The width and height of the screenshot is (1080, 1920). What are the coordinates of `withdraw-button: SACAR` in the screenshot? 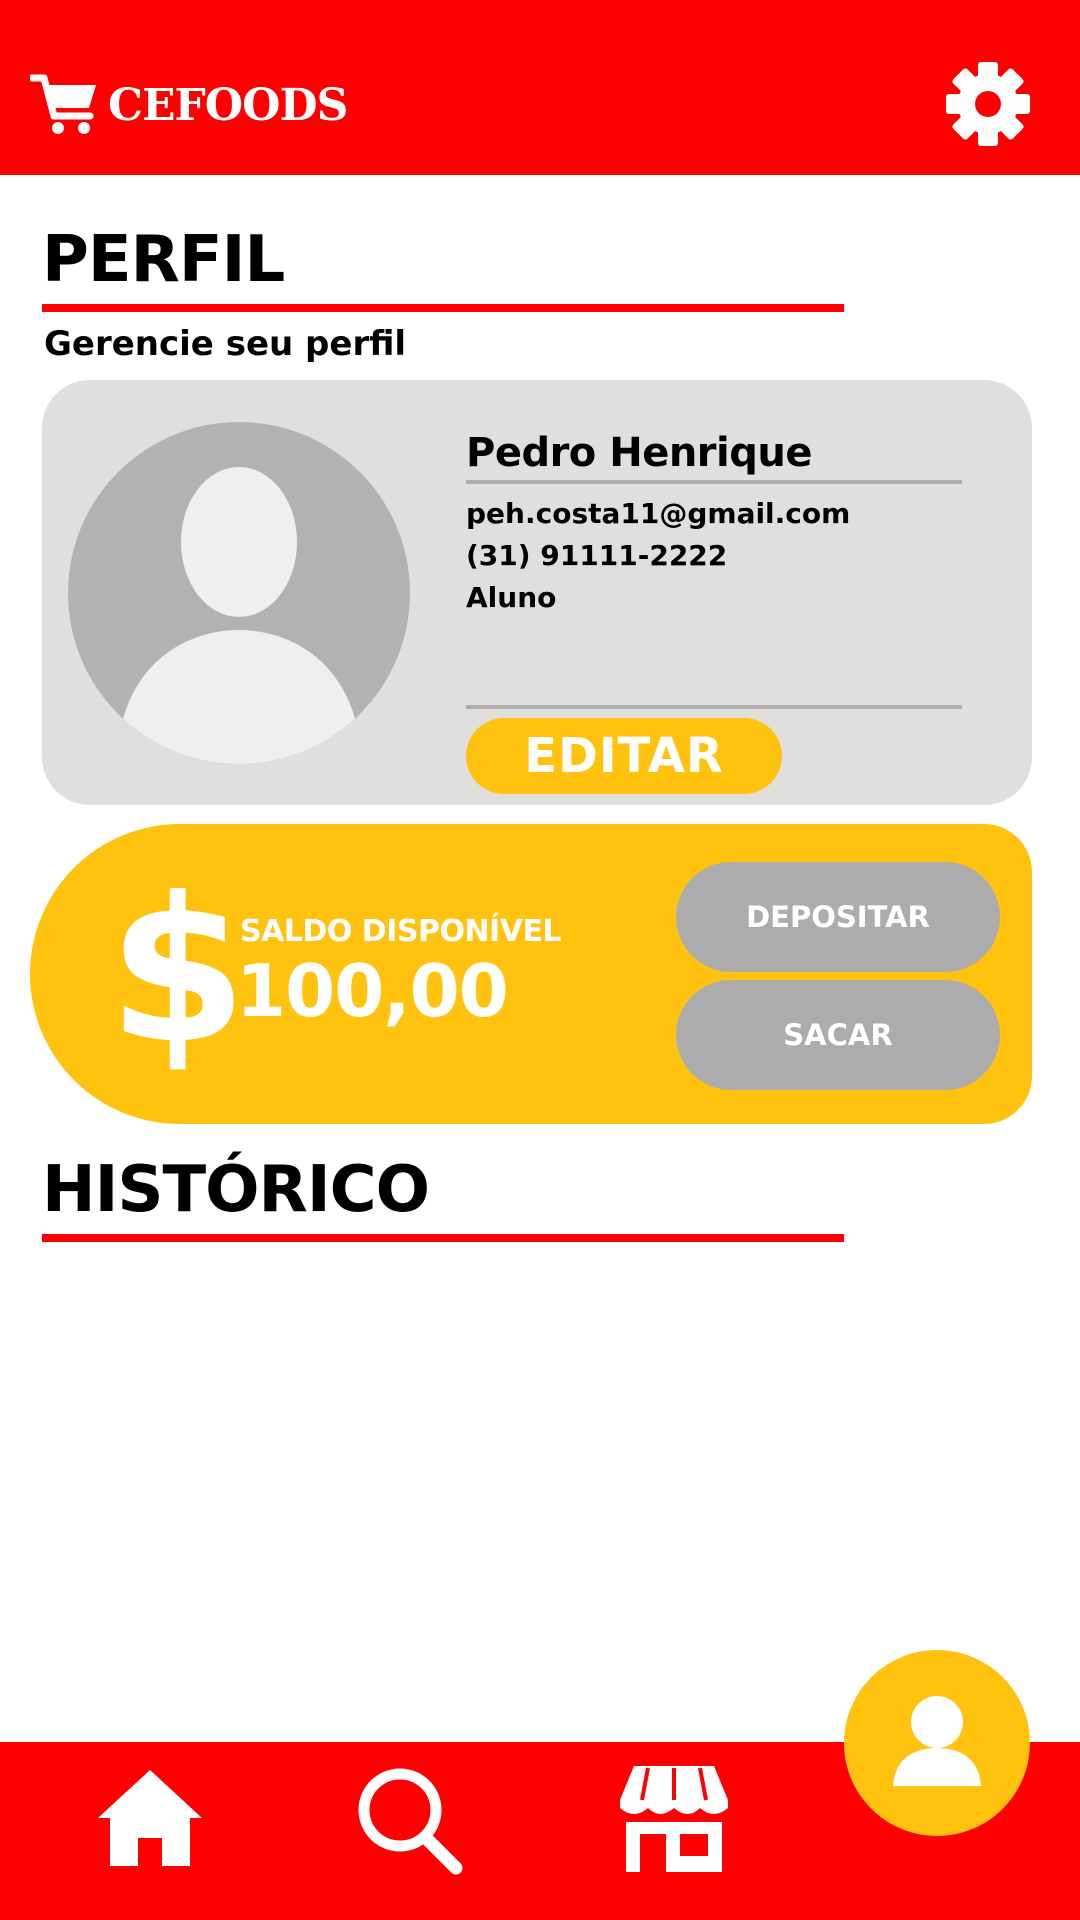 It's located at (838, 1035).